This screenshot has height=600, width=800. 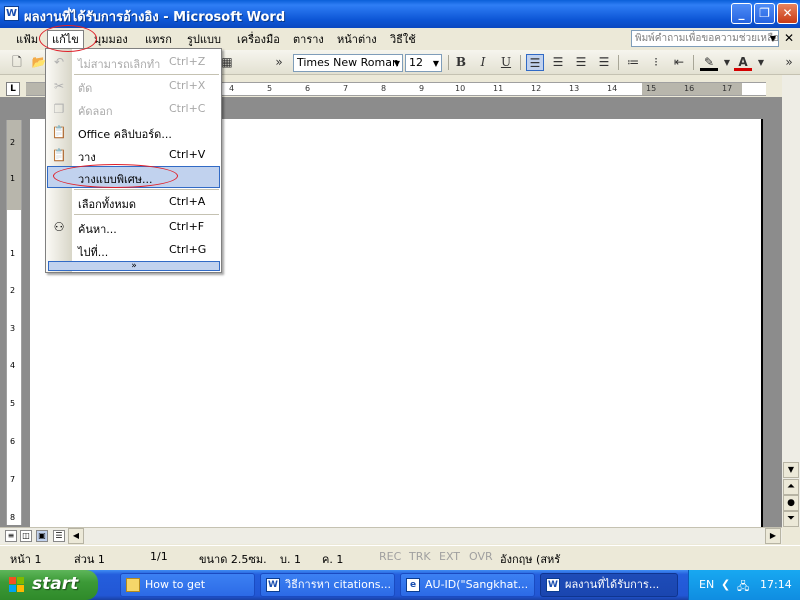 I want to click on scroll-left-arrow-icon: ◀, so click(x=76, y=536).